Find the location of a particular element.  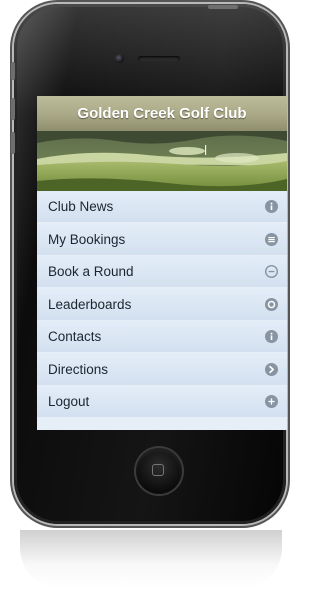

earpiece-speaker is located at coordinates (159, 59).